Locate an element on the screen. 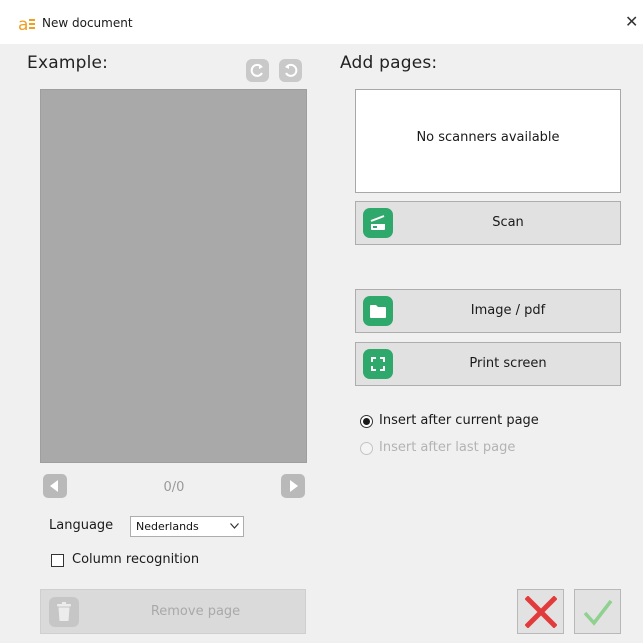  page-counter: 0/0 is located at coordinates (174, 487).